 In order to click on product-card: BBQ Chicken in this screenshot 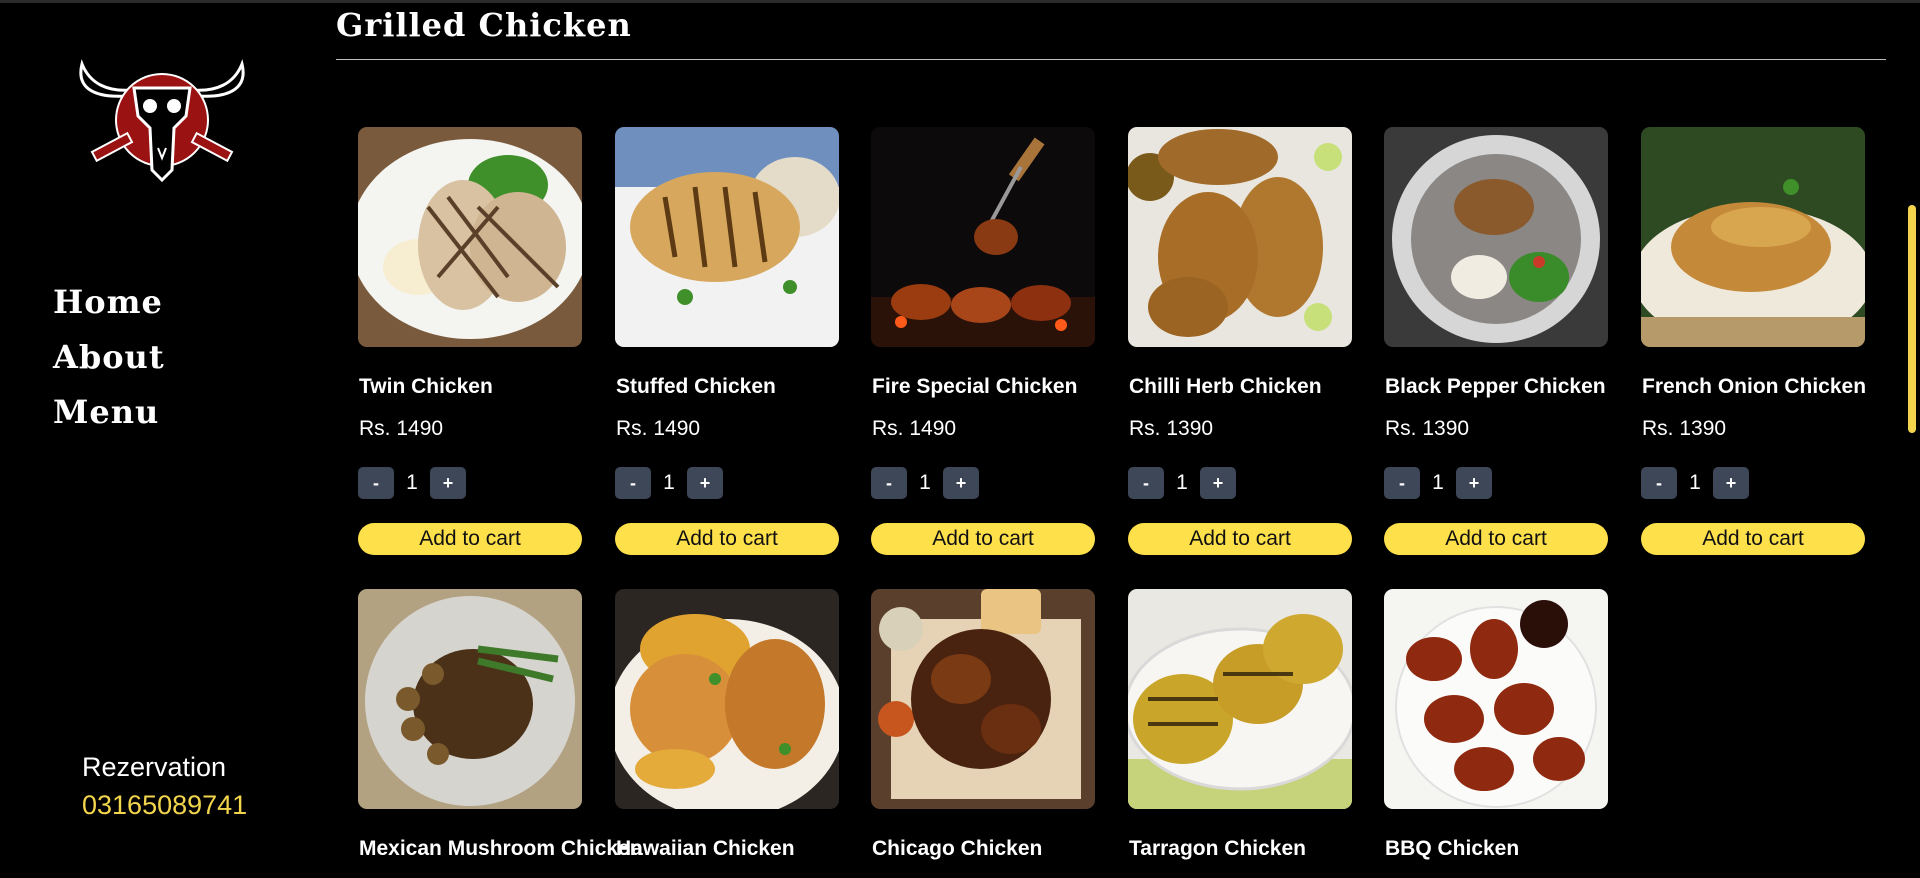, I will do `click(1496, 724)`.